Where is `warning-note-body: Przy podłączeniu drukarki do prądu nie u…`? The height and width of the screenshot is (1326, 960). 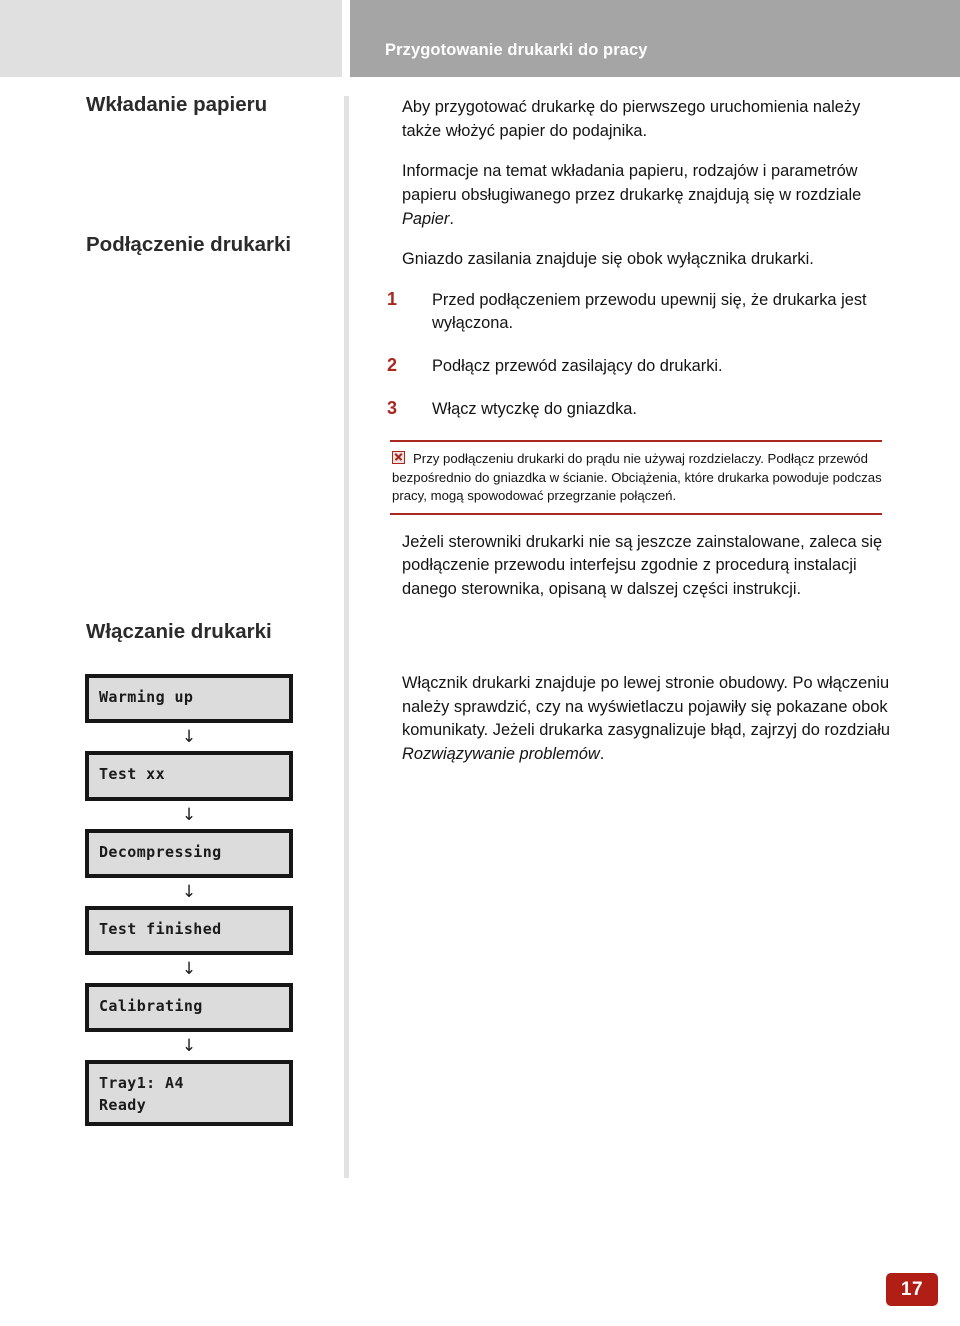
warning-note-body: Przy podłączeniu drukarki do prądu nie u… is located at coordinates (636, 477).